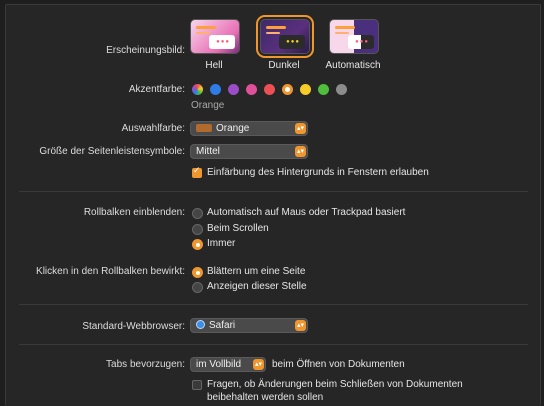 The height and width of the screenshot is (406, 544). What do you see at coordinates (284, 65) in the screenshot?
I see `appearance-dark-label: Dunkel` at bounding box center [284, 65].